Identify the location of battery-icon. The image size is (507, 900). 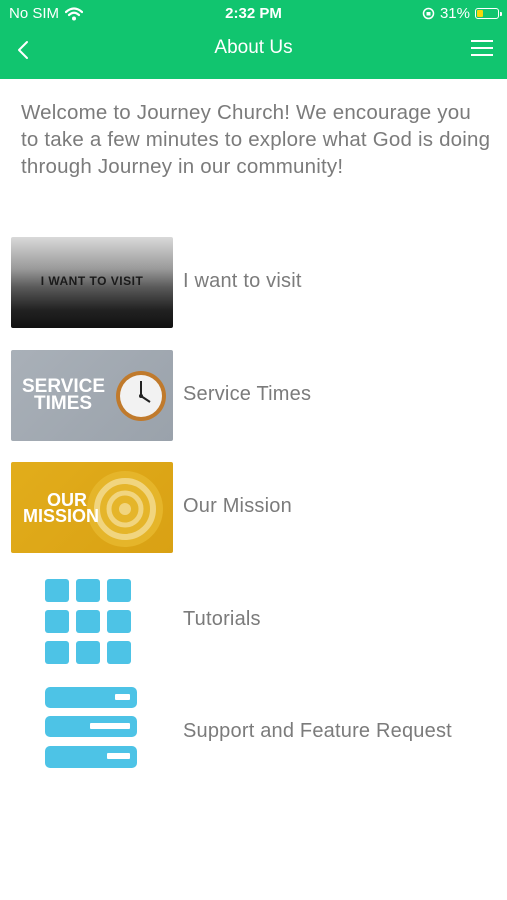
(488, 13).